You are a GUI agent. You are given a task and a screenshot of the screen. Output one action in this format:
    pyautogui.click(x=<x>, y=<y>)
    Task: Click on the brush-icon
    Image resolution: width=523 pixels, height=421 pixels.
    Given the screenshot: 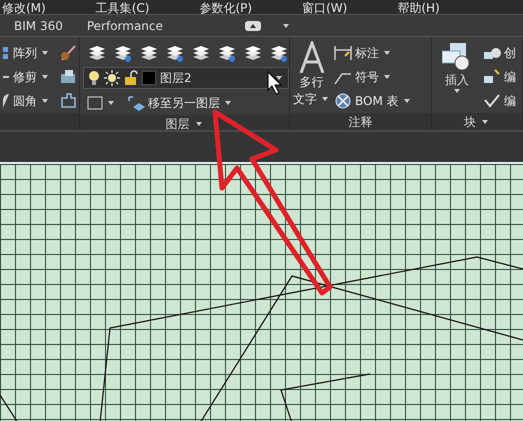 What is the action you would take?
    pyautogui.click(x=68, y=53)
    